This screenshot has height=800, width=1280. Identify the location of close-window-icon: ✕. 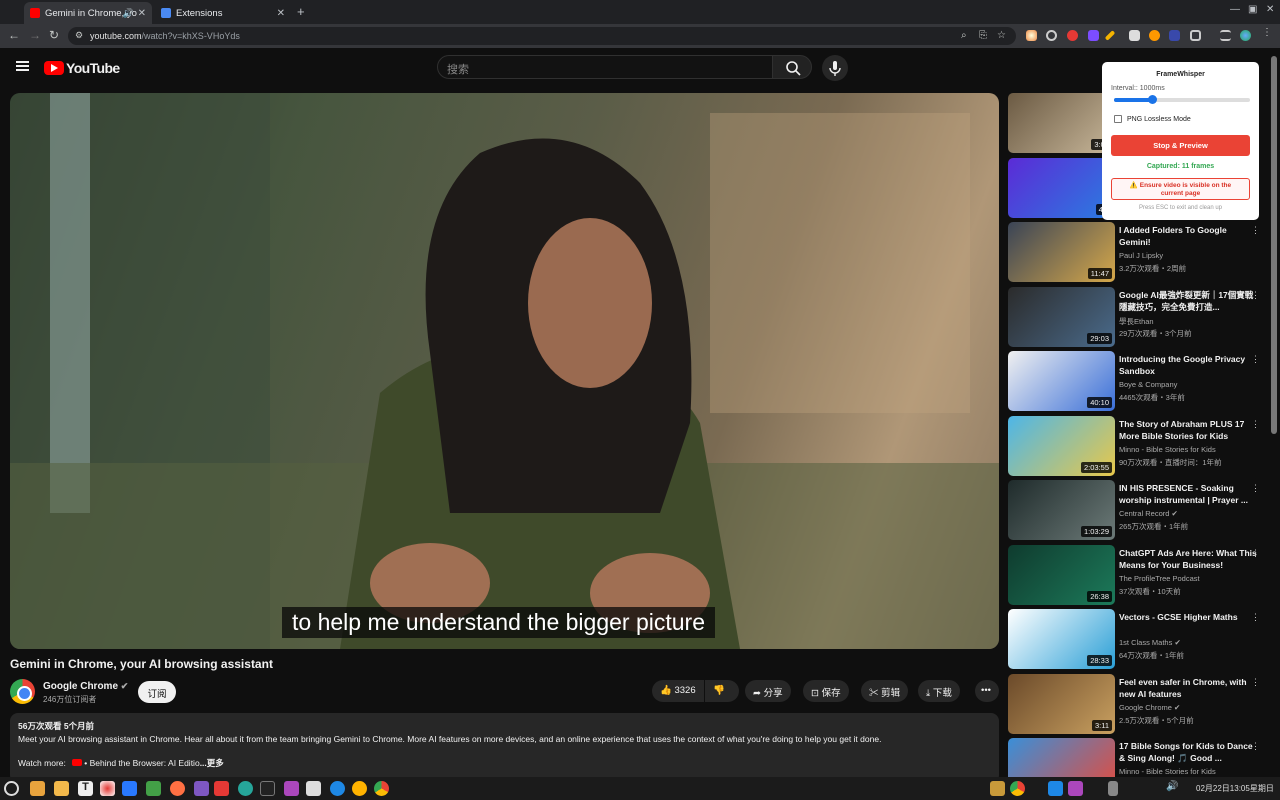
(1270, 9).